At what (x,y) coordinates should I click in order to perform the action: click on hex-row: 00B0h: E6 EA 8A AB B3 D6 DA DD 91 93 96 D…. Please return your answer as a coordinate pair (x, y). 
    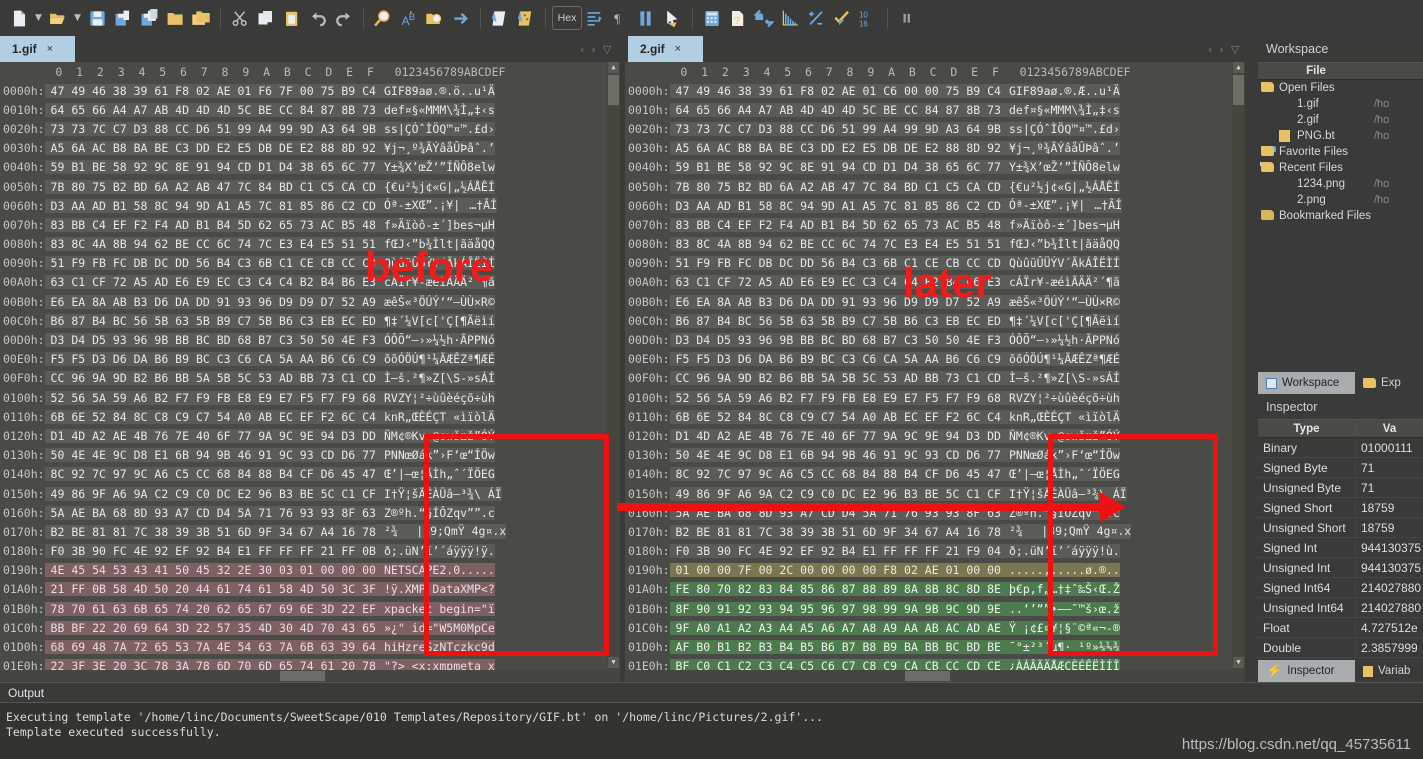
    Looking at the image, I should click on (310, 301).